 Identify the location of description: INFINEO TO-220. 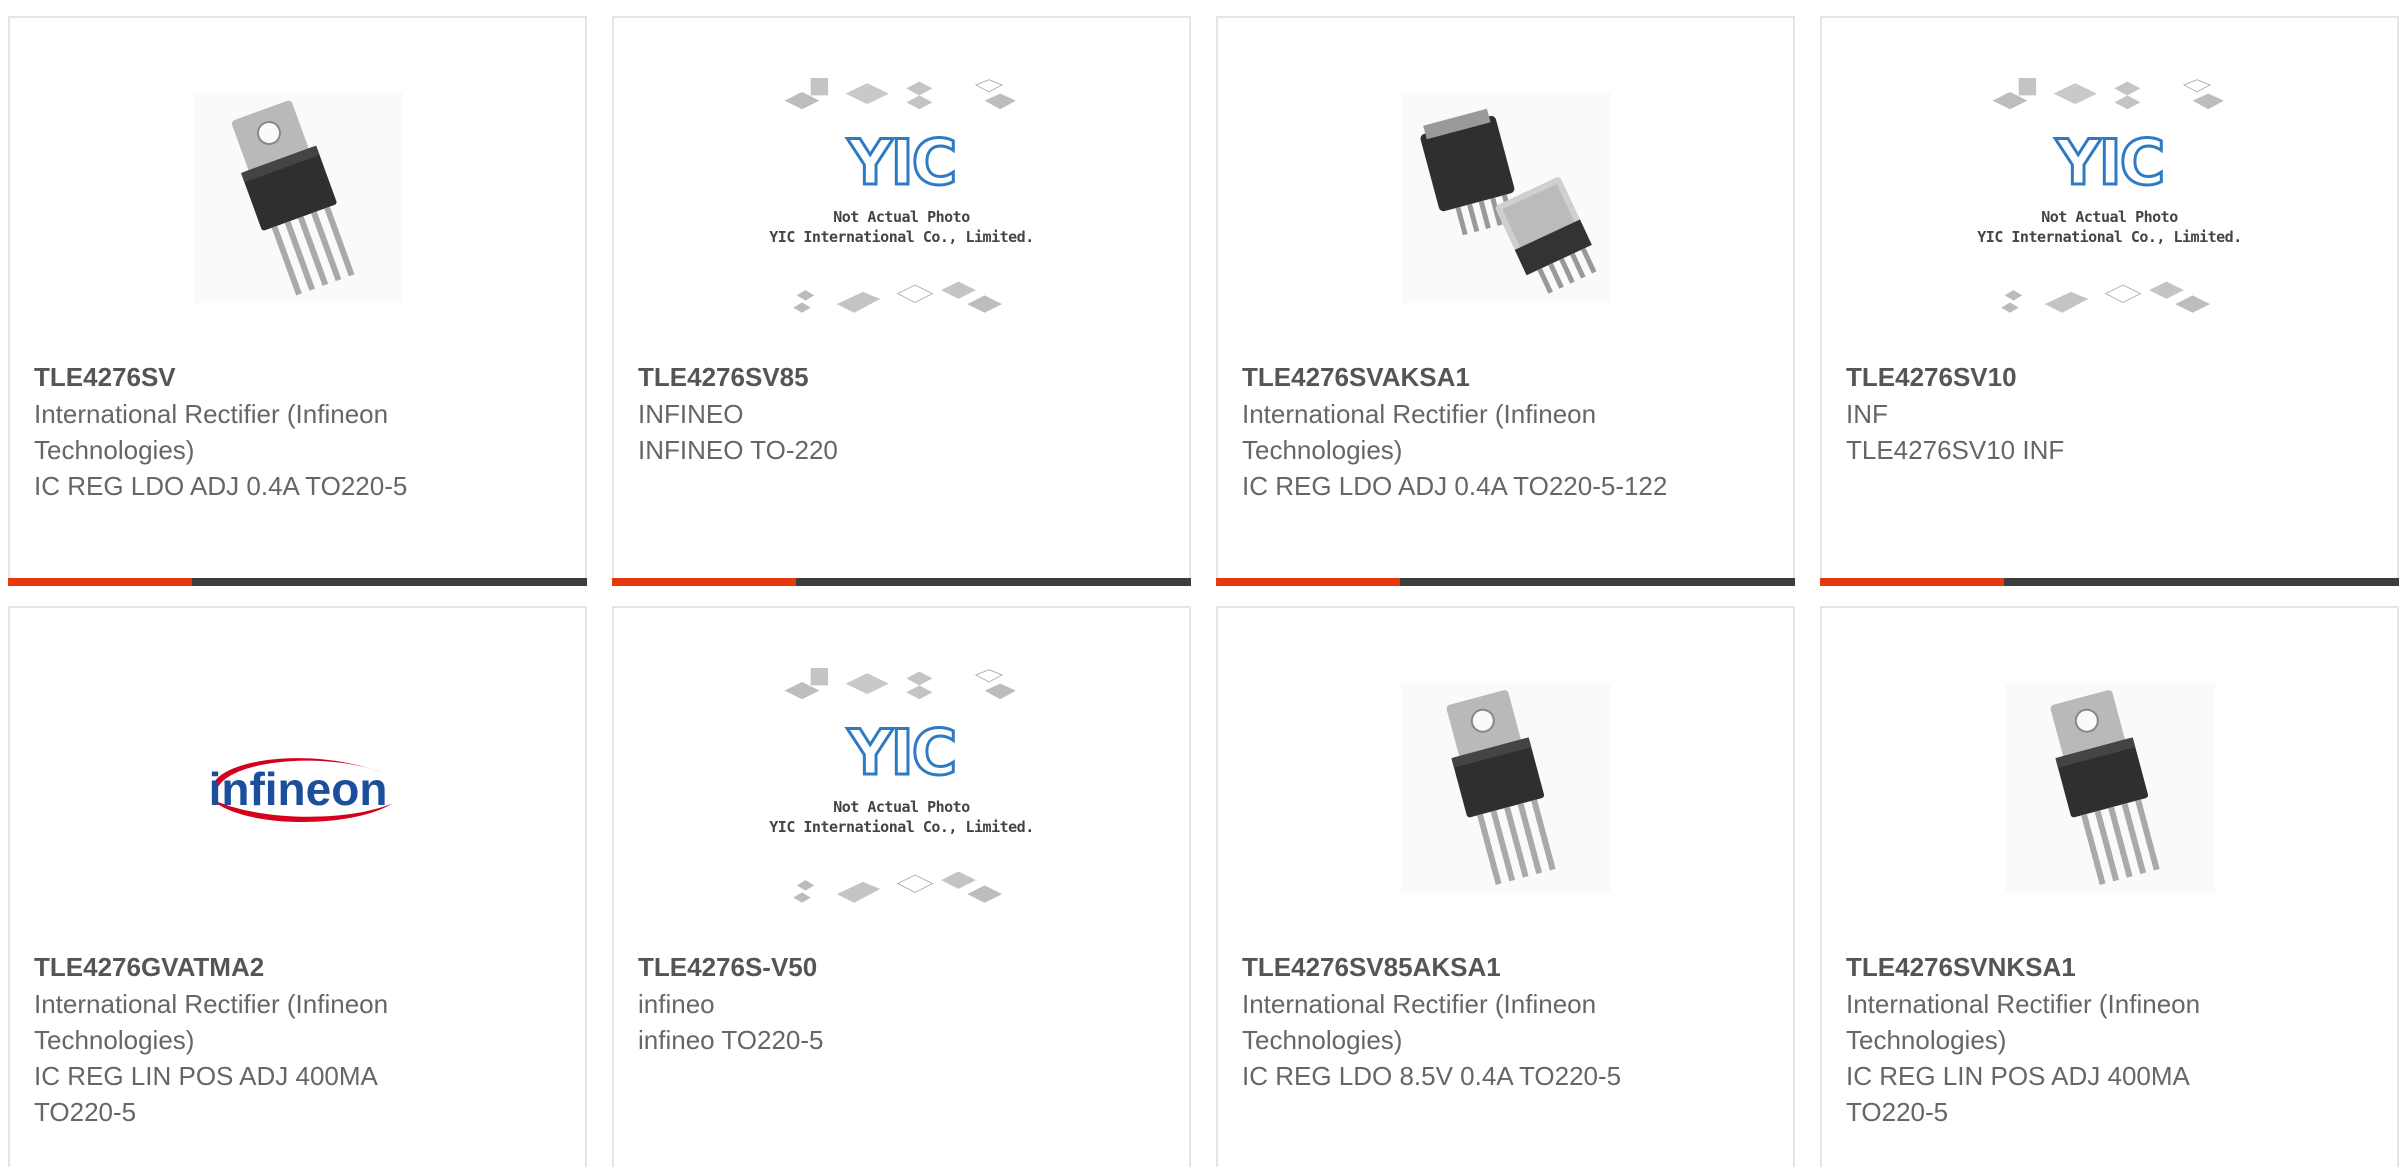
(738, 450).